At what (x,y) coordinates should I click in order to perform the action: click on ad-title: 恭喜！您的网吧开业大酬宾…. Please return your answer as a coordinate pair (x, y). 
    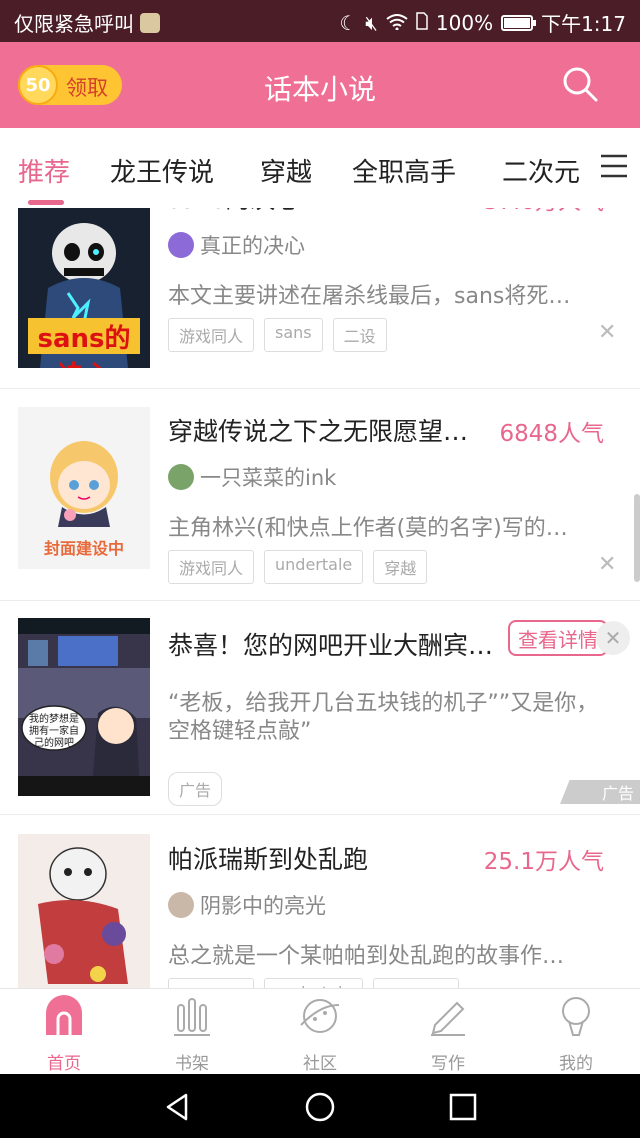
    Looking at the image, I should click on (335, 644).